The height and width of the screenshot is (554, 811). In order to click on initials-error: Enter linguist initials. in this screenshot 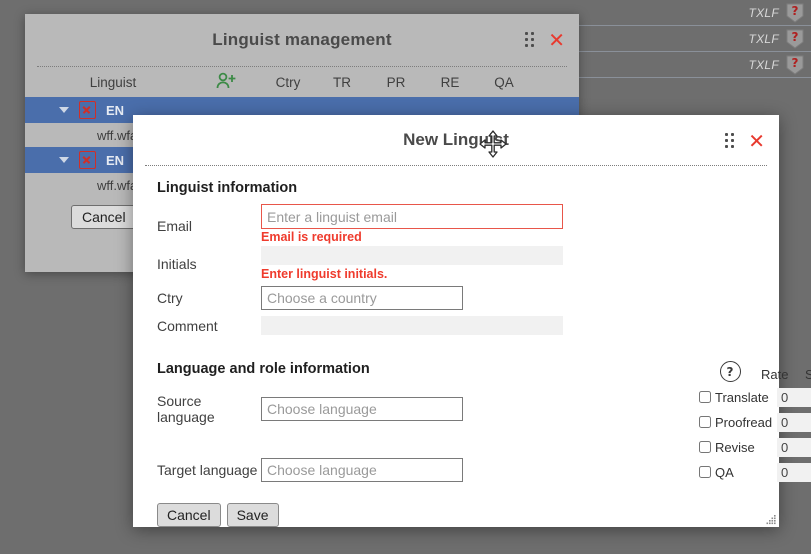, I will do `click(324, 273)`.